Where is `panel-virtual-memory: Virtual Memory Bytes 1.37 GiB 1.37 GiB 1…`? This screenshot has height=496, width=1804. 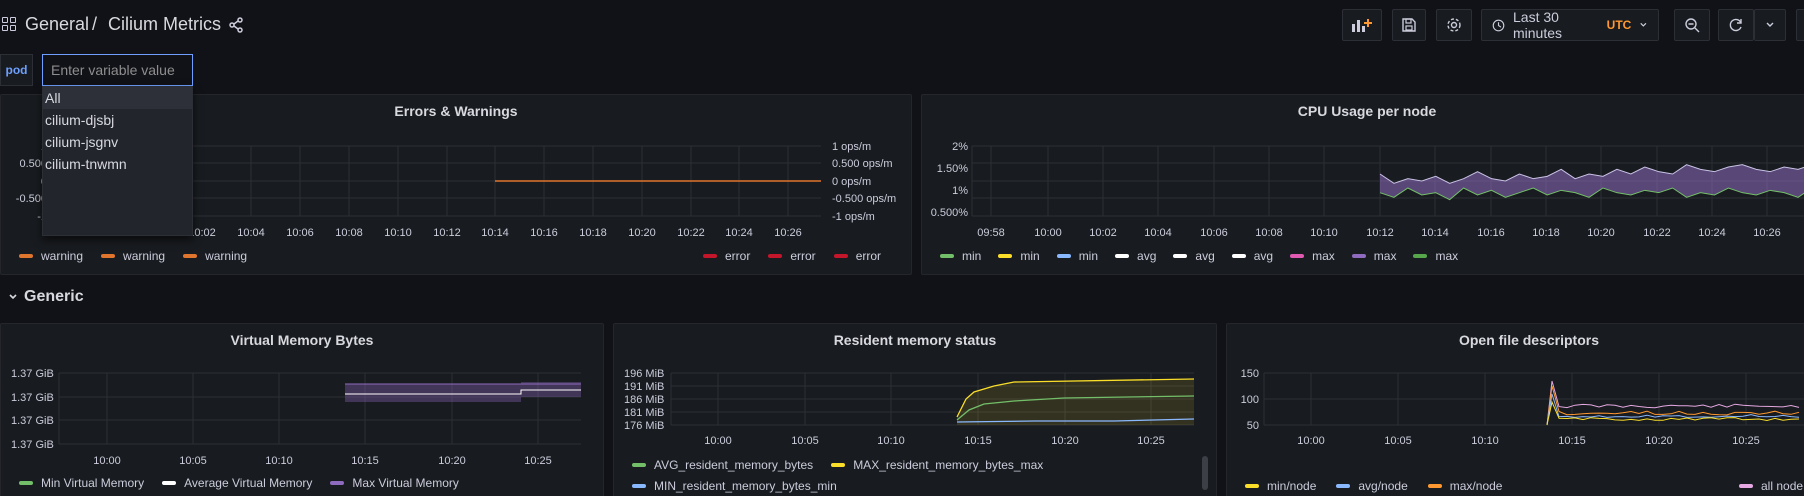 panel-virtual-memory: Virtual Memory Bytes 1.37 GiB 1.37 GiB 1… is located at coordinates (302, 409).